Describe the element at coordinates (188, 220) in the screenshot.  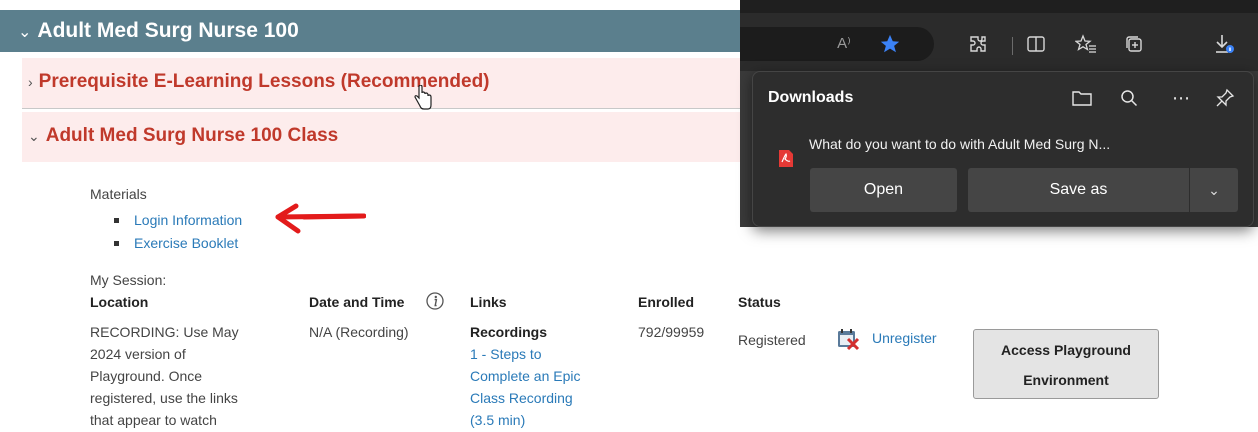
I see `login-information-link: Login Information` at that location.